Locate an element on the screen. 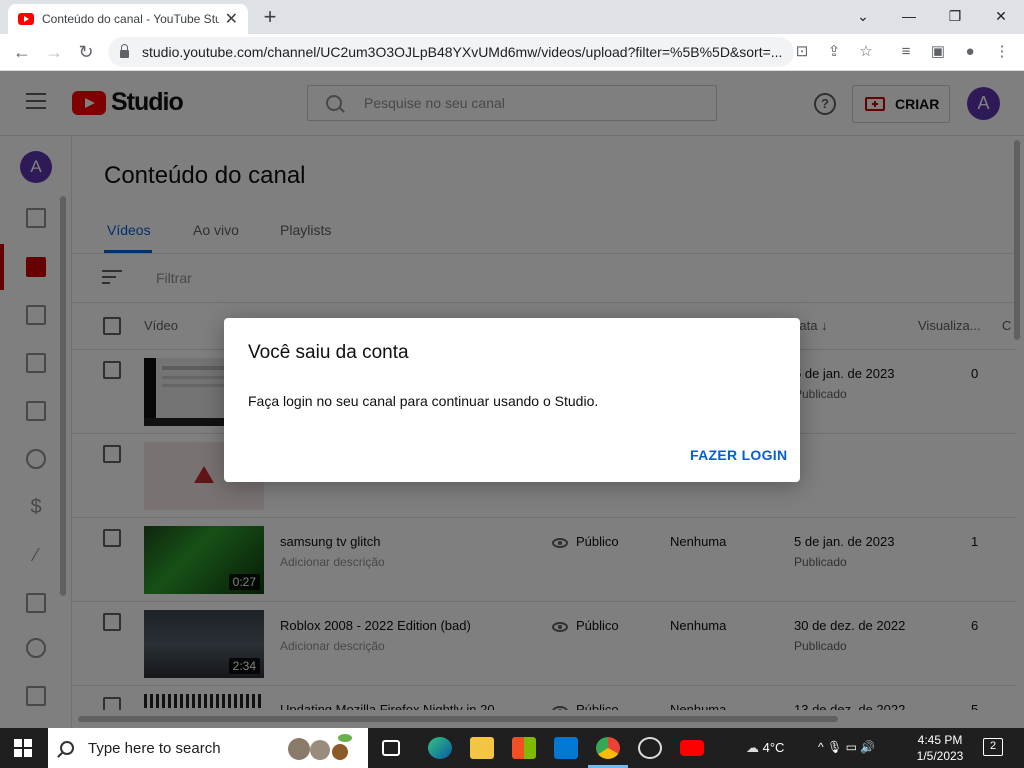  forward-arrow-icon: → is located at coordinates (54, 52).